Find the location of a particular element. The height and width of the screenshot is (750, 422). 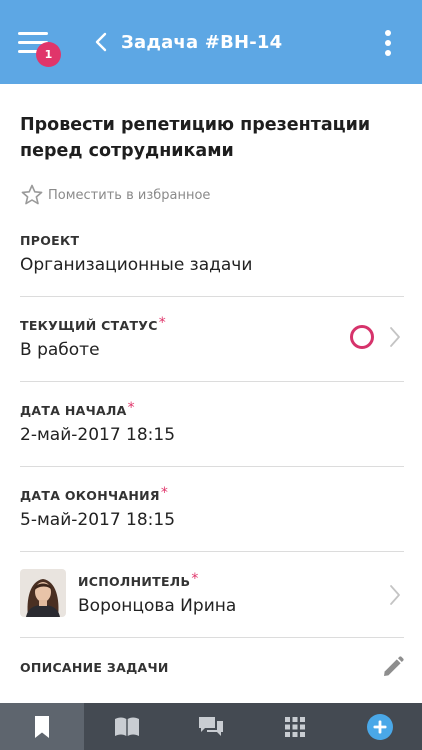

avatar is located at coordinates (43, 593).